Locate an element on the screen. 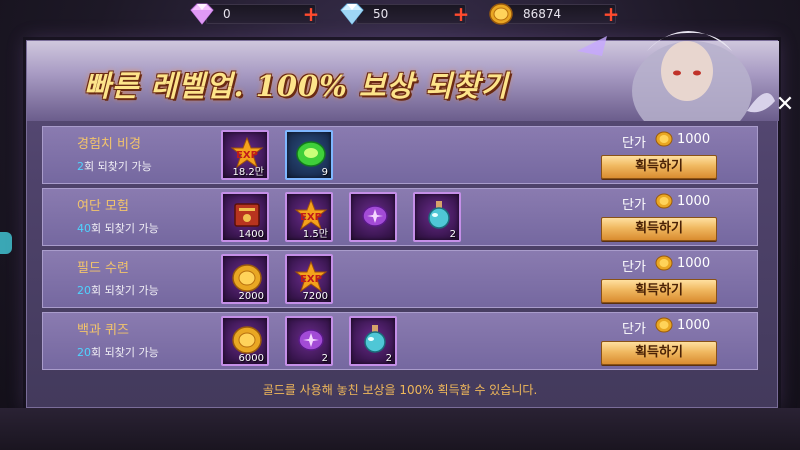 This screenshot has width=800, height=450. item-quantity: 1.5만 is located at coordinates (315, 234).